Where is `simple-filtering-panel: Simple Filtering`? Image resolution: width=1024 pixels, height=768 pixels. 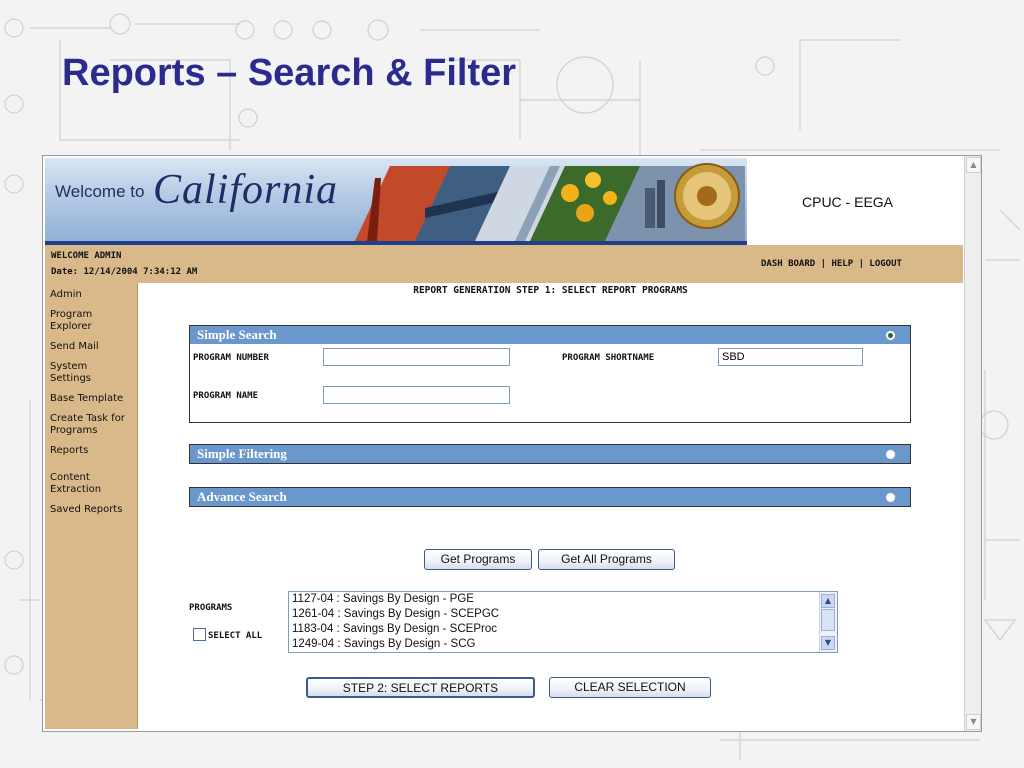 simple-filtering-panel: Simple Filtering is located at coordinates (550, 454).